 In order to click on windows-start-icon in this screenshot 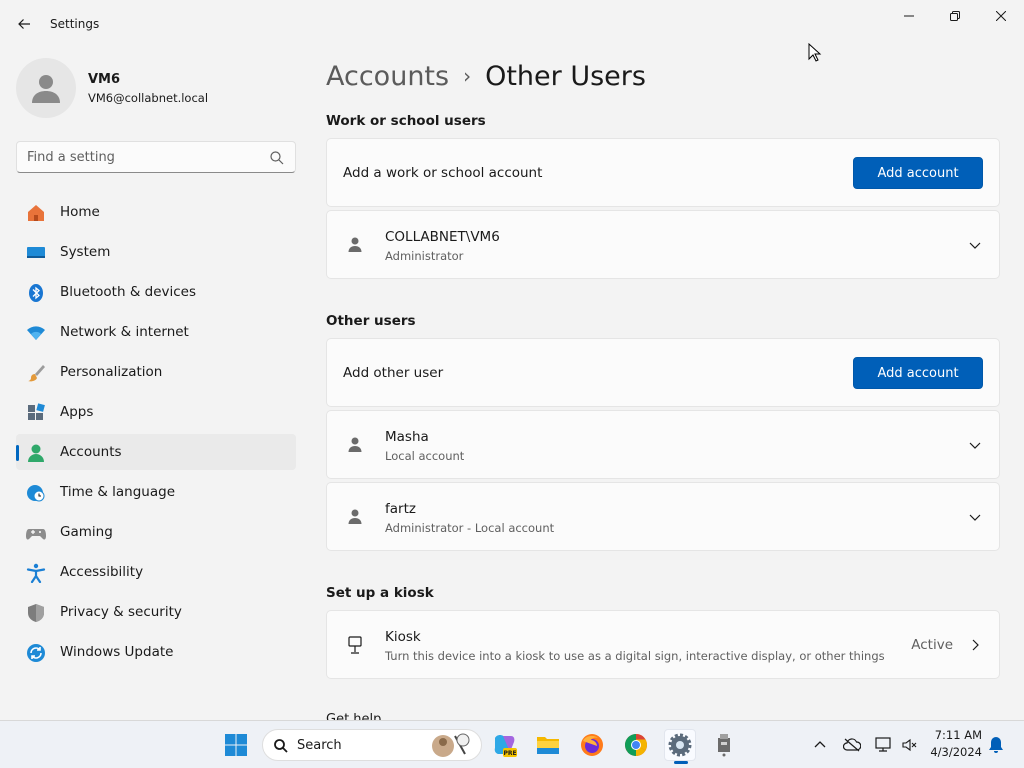, I will do `click(236, 745)`.